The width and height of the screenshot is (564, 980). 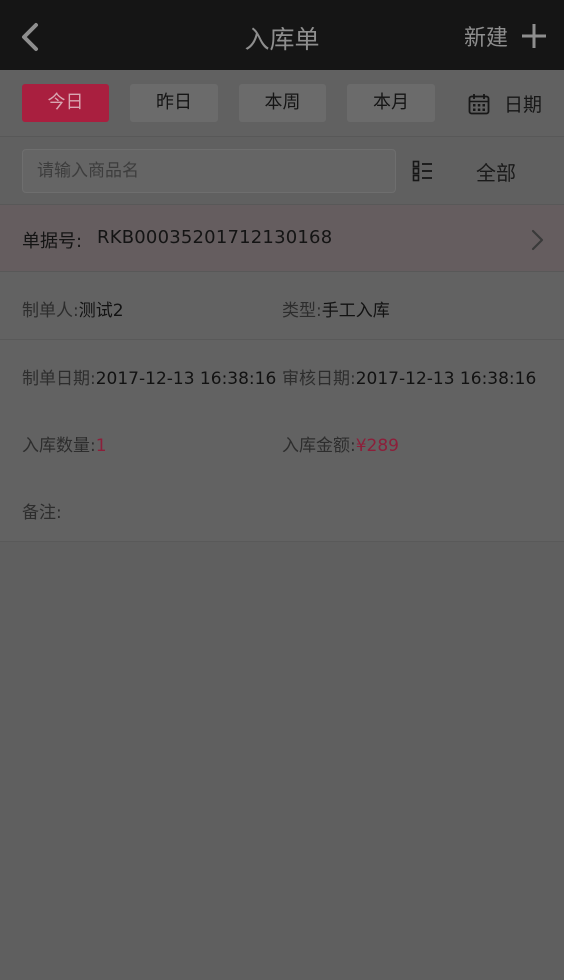 I want to click on filter-yesterday: 昨日, so click(x=174, y=103).